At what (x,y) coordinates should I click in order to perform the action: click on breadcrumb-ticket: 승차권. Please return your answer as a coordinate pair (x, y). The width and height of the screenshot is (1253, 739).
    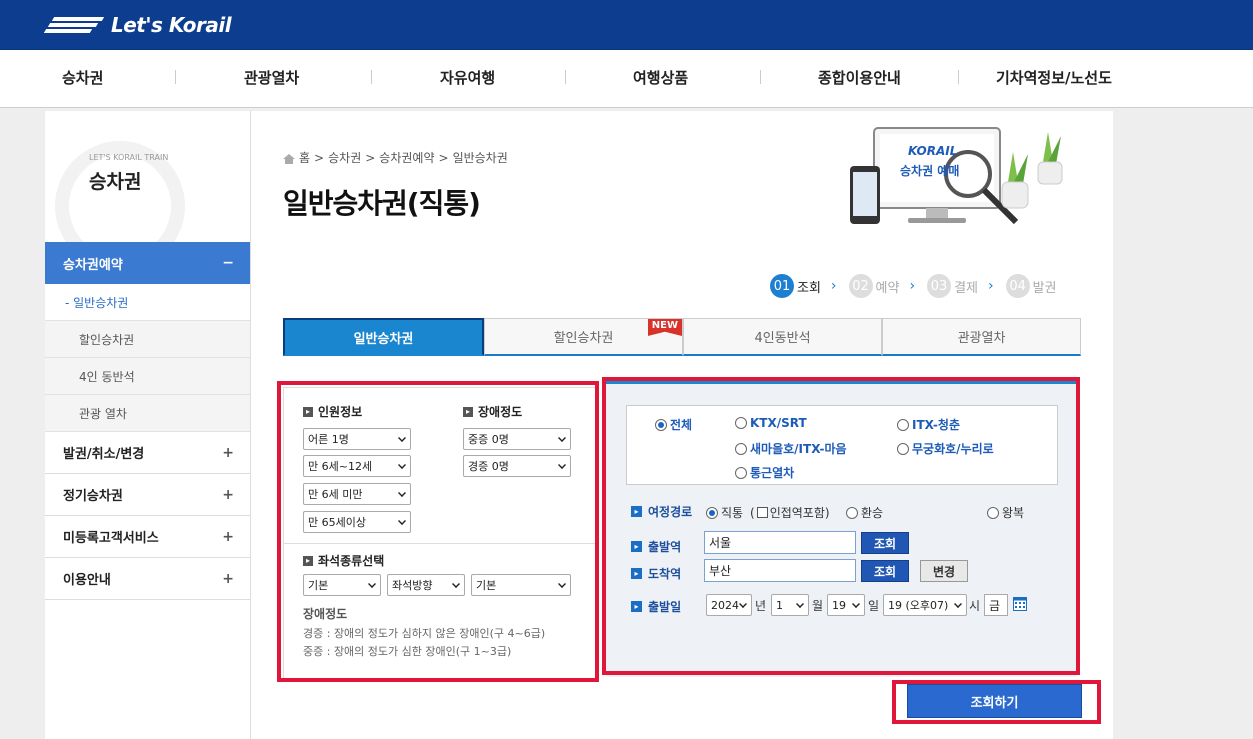
    Looking at the image, I should click on (344, 157).